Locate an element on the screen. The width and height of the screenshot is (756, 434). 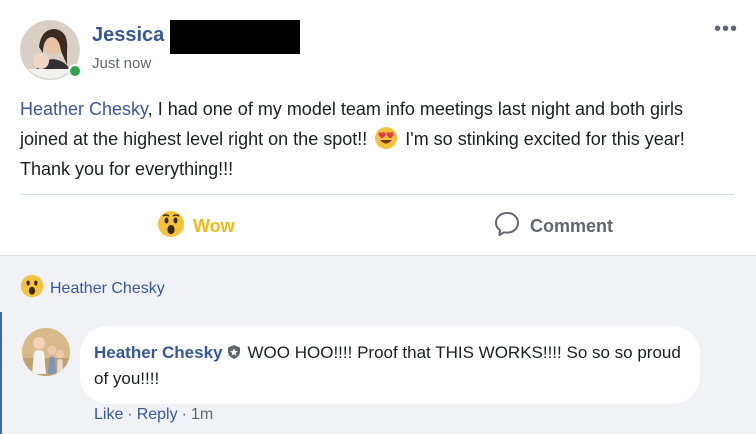
post-divider is located at coordinates (377, 194).